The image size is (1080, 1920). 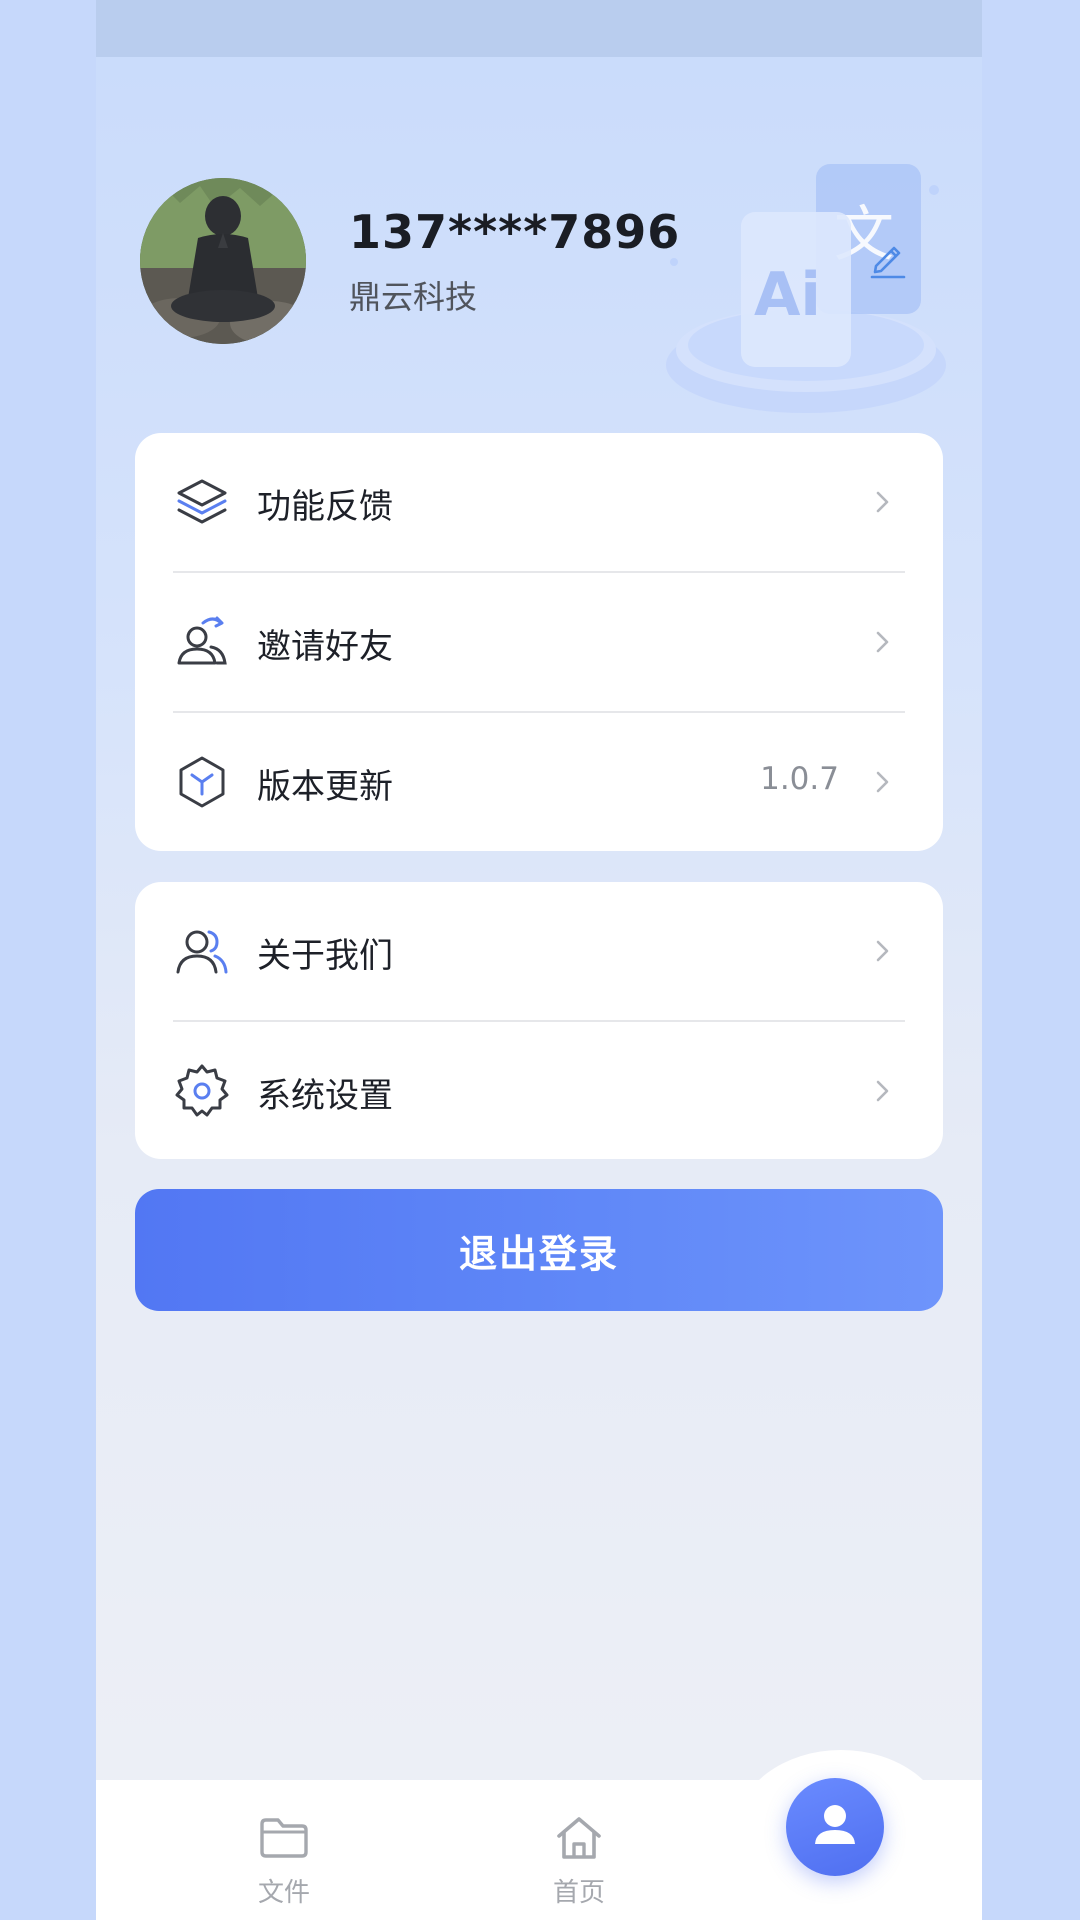 I want to click on status-bar, so click(x=539, y=28).